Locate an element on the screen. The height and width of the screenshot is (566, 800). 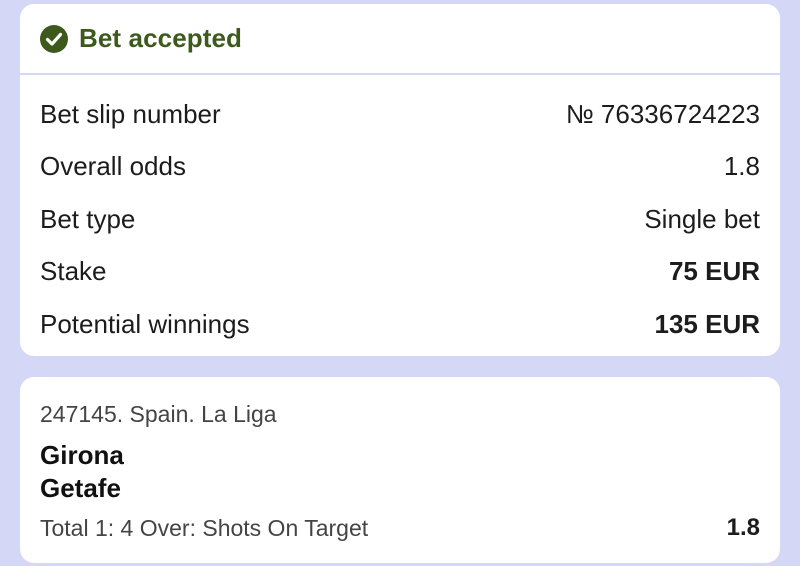
team-home: Girona is located at coordinates (82, 455).